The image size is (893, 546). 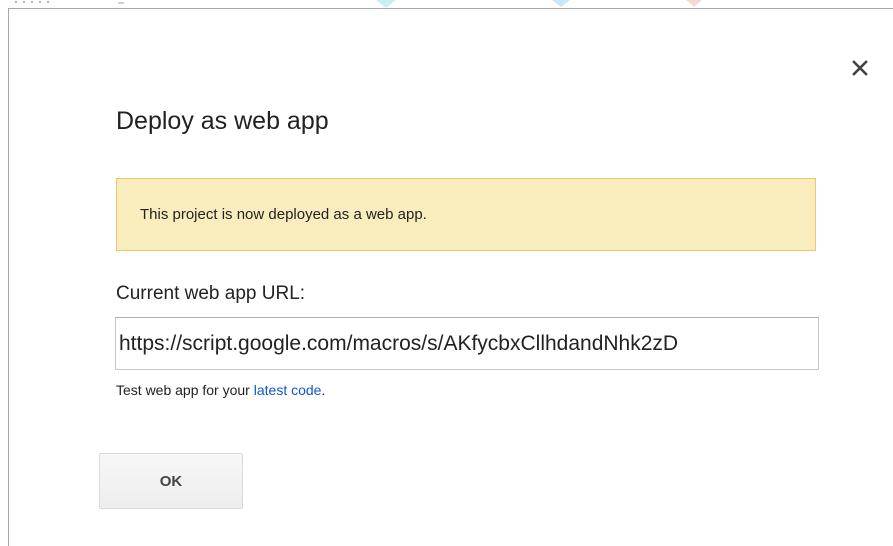 What do you see at coordinates (467, 343) in the screenshot?
I see `web-app-url-field` at bounding box center [467, 343].